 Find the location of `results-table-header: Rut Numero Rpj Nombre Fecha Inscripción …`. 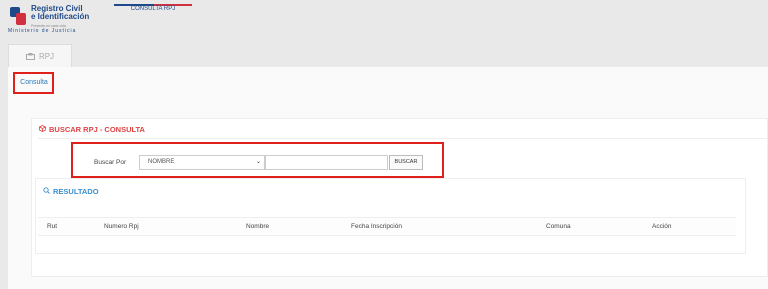

results-table-header: Rut Numero Rpj Nombre Fecha Inscripción … is located at coordinates (387, 226).